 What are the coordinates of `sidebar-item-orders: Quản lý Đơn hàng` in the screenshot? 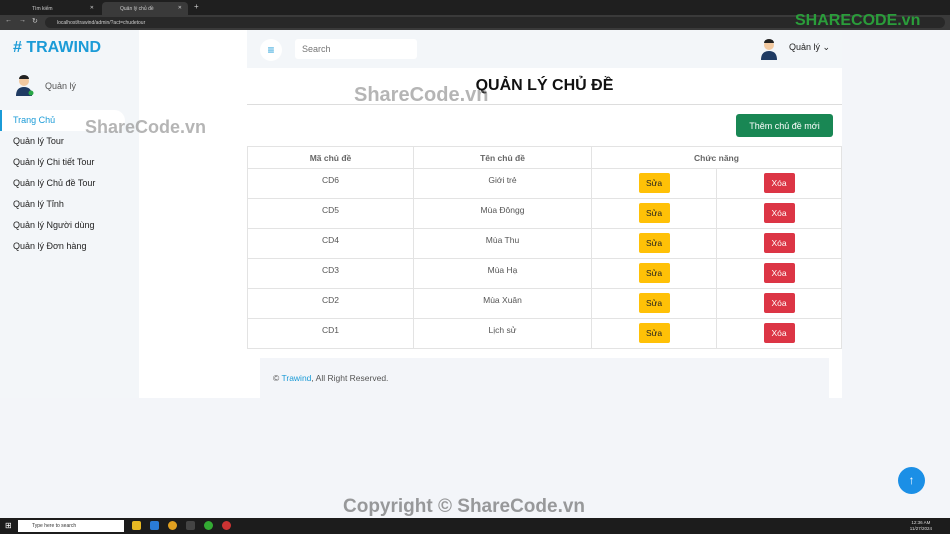 It's located at (62, 246).